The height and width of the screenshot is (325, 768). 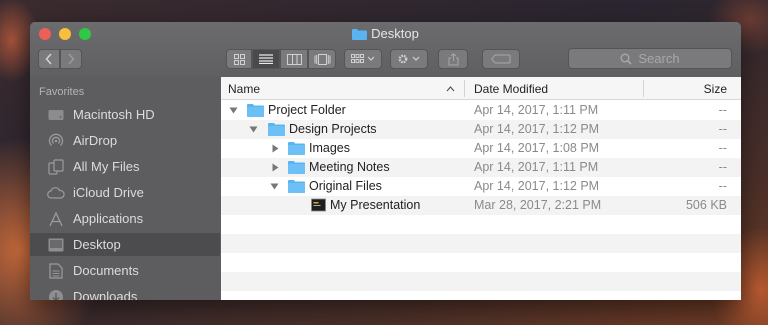 I want to click on sidebar-item-icloud-drive: iCloud Drive, so click(x=125, y=192).